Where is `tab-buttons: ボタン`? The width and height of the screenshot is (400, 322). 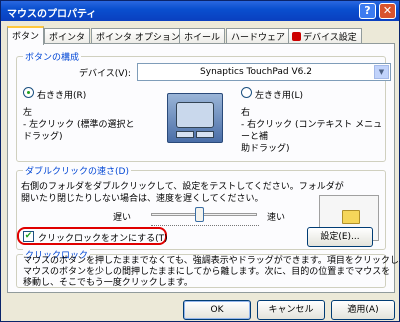
tab-buttons: ボタン is located at coordinates (26, 35).